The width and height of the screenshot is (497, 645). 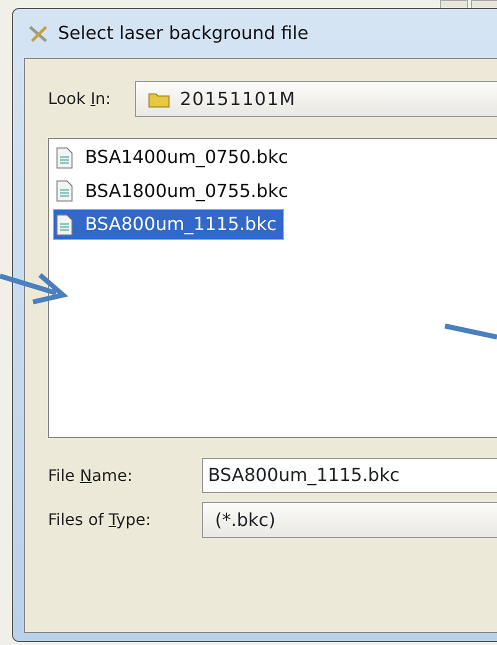 I want to click on file-item: BSA1800um_0755.bkc, so click(x=174, y=191).